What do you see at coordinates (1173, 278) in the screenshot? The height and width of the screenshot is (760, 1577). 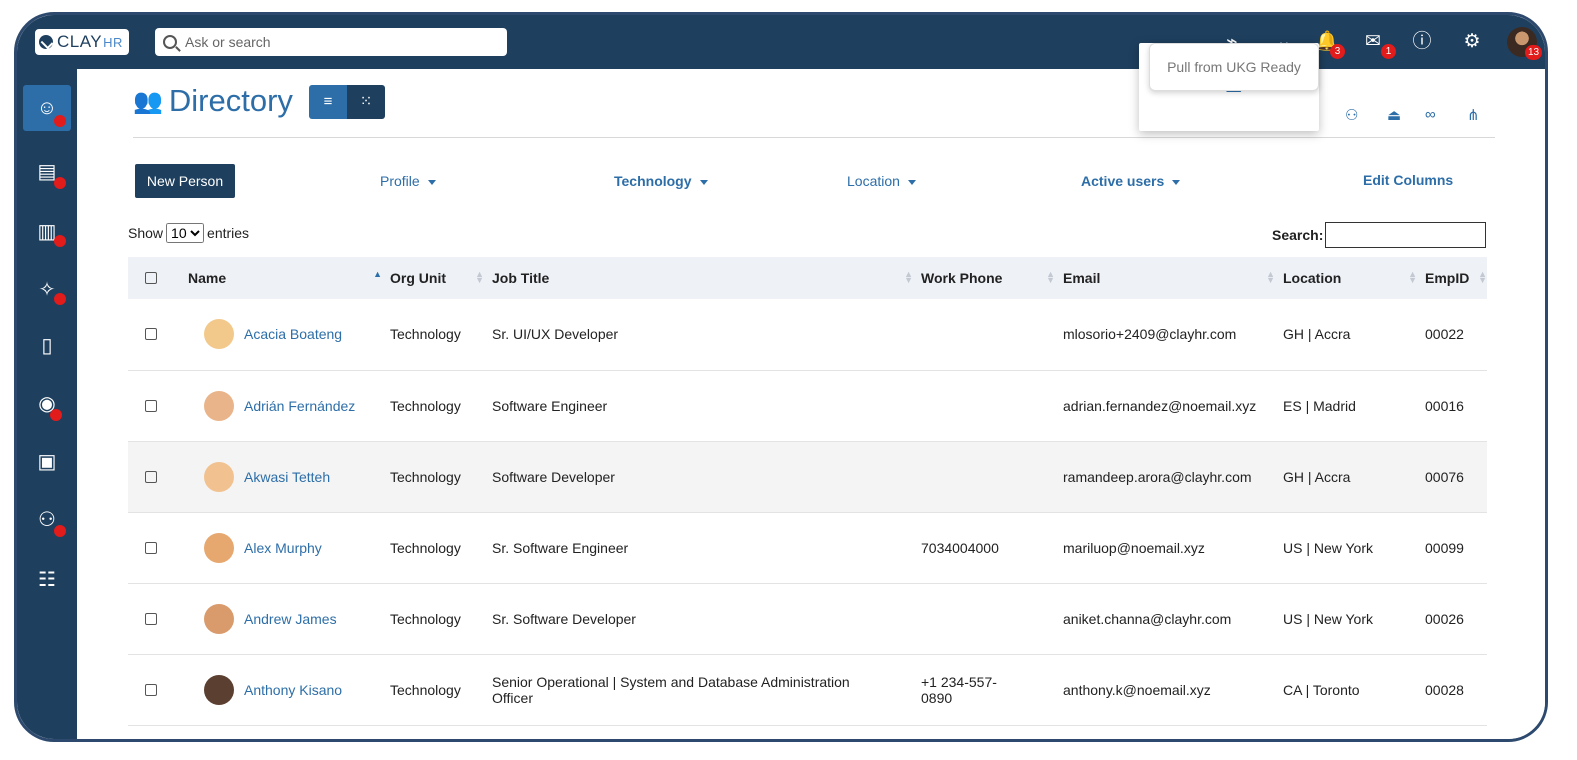 I see `column-header-email: Email ▲ ▼` at bounding box center [1173, 278].